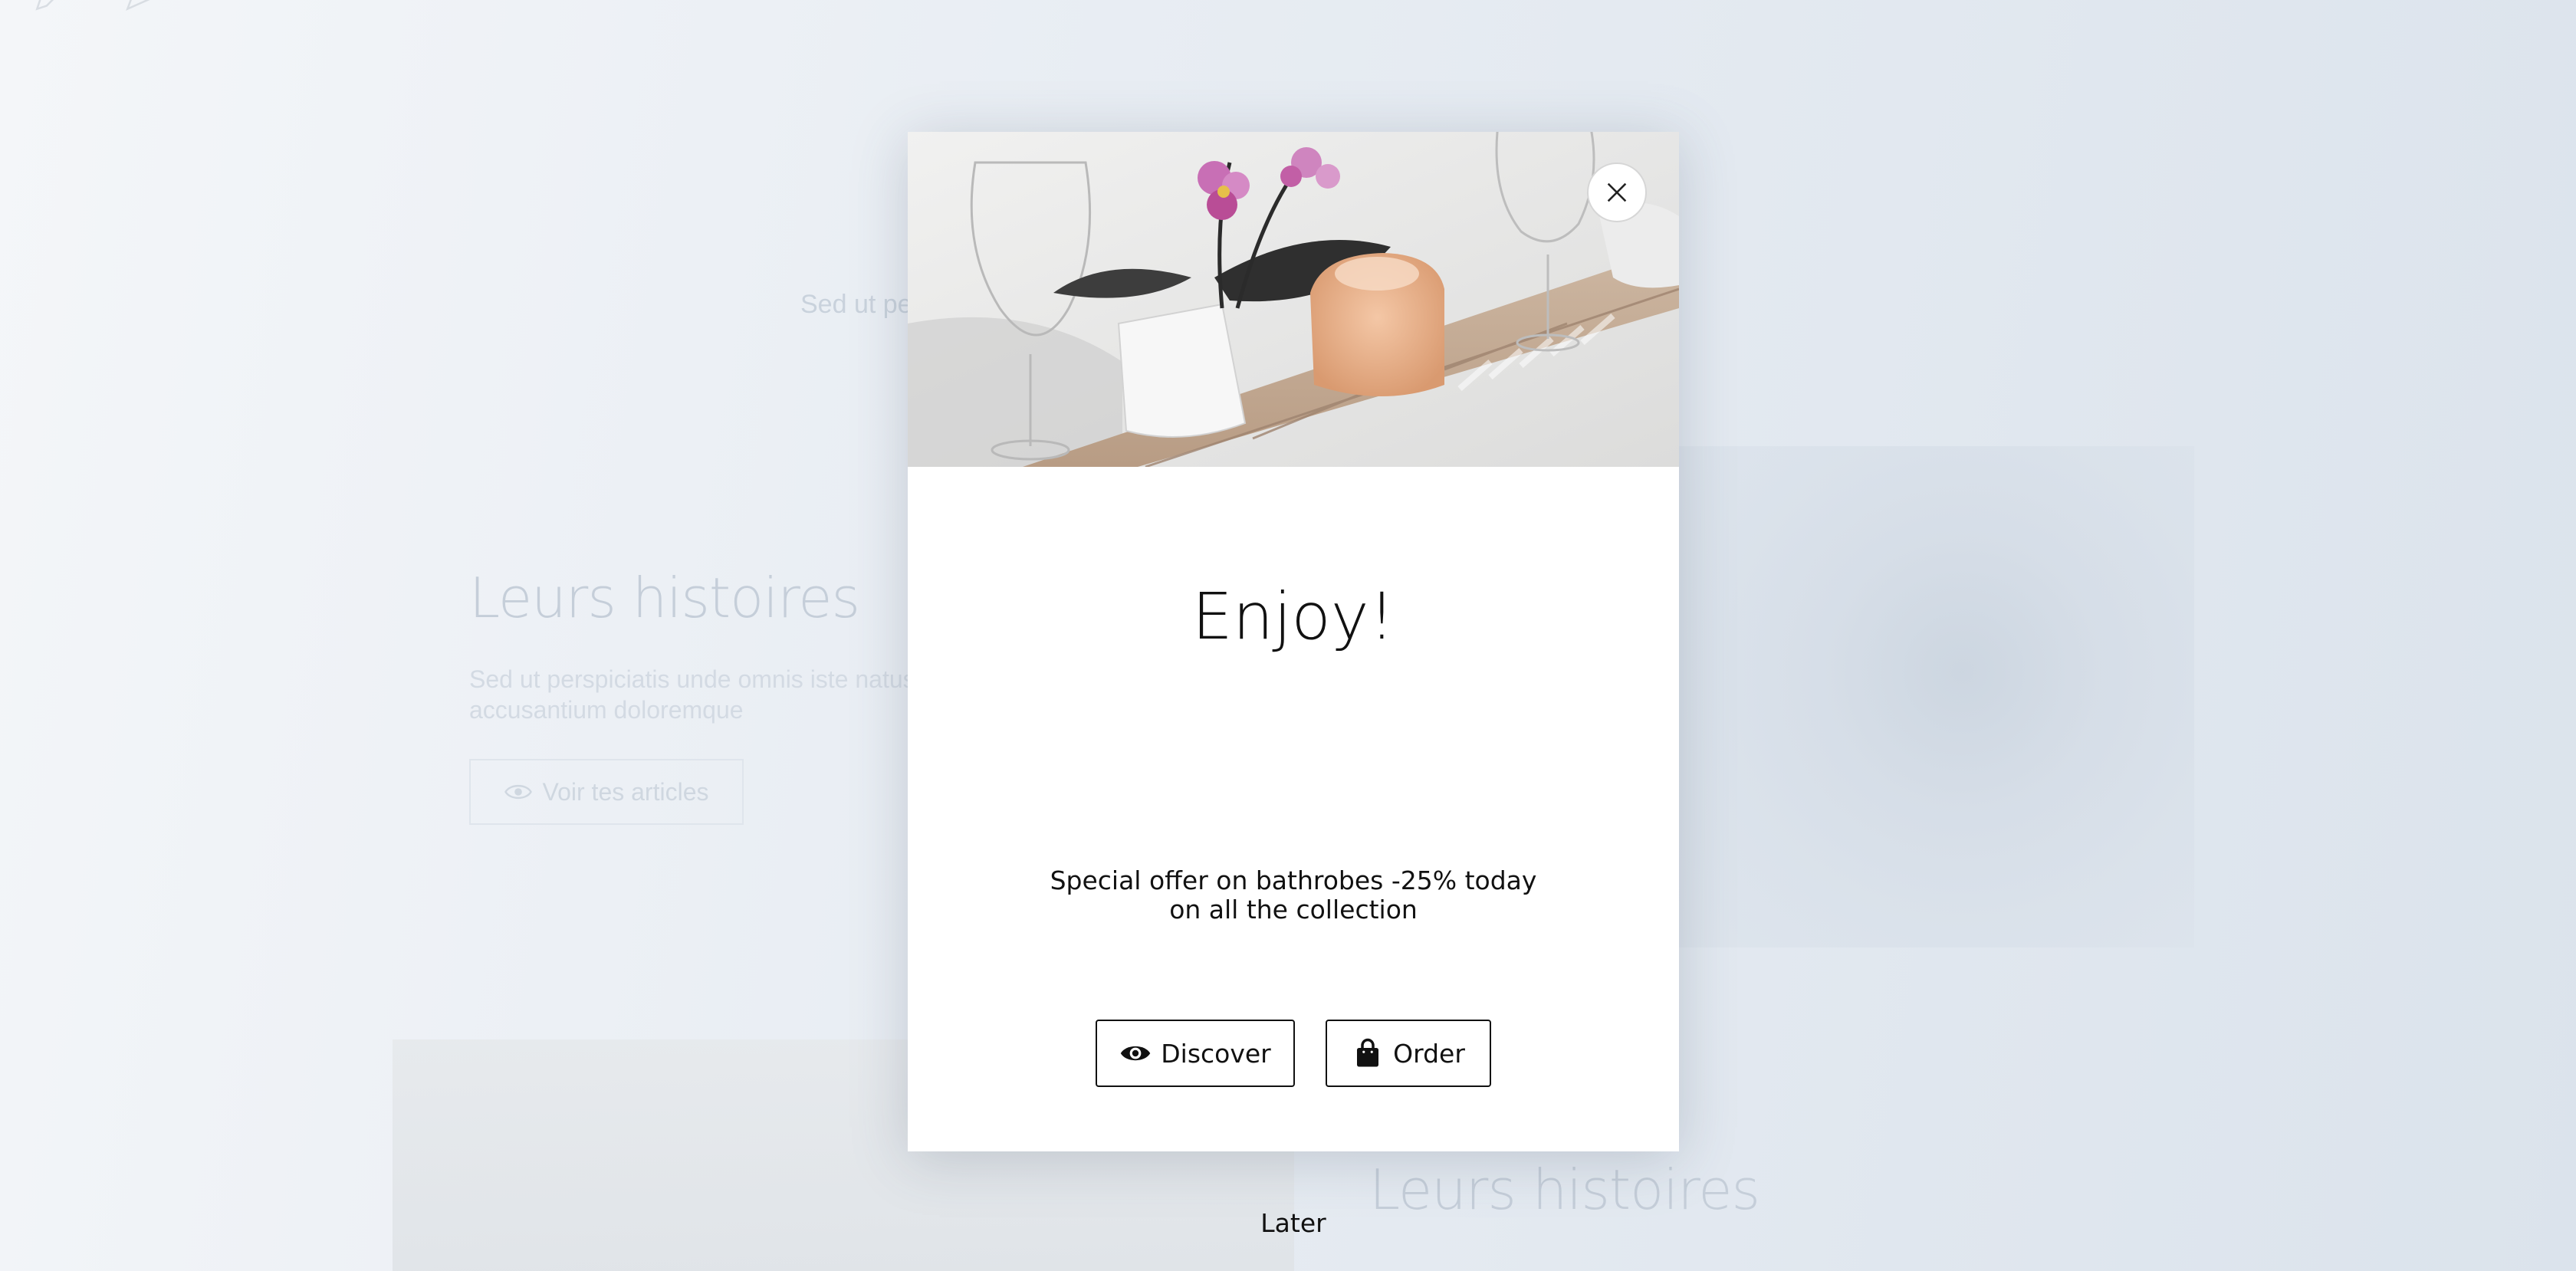 The image size is (2576, 1271). What do you see at coordinates (664, 598) in the screenshot?
I see `section-heading: Leurs histoires` at bounding box center [664, 598].